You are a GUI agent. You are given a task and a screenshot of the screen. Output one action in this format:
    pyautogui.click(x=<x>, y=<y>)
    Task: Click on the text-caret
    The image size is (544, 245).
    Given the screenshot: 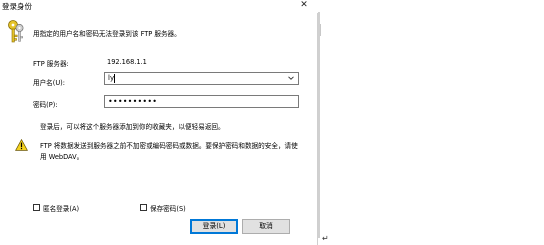 What is the action you would take?
    pyautogui.click(x=114, y=78)
    